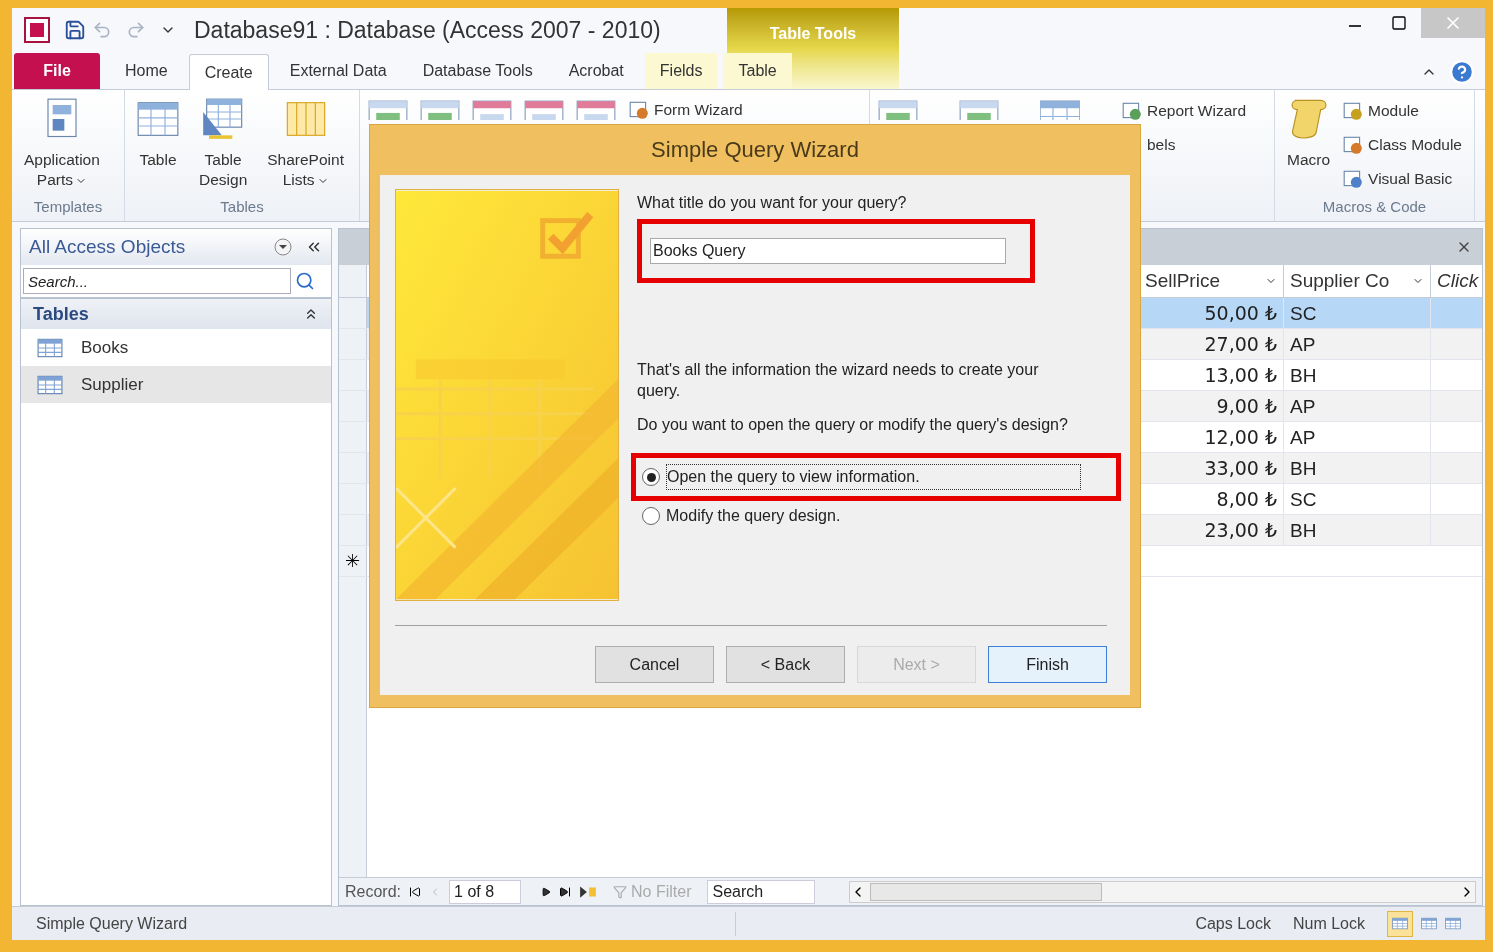  What do you see at coordinates (1374, 206) in the screenshot?
I see `group-label: Macros & Code` at bounding box center [1374, 206].